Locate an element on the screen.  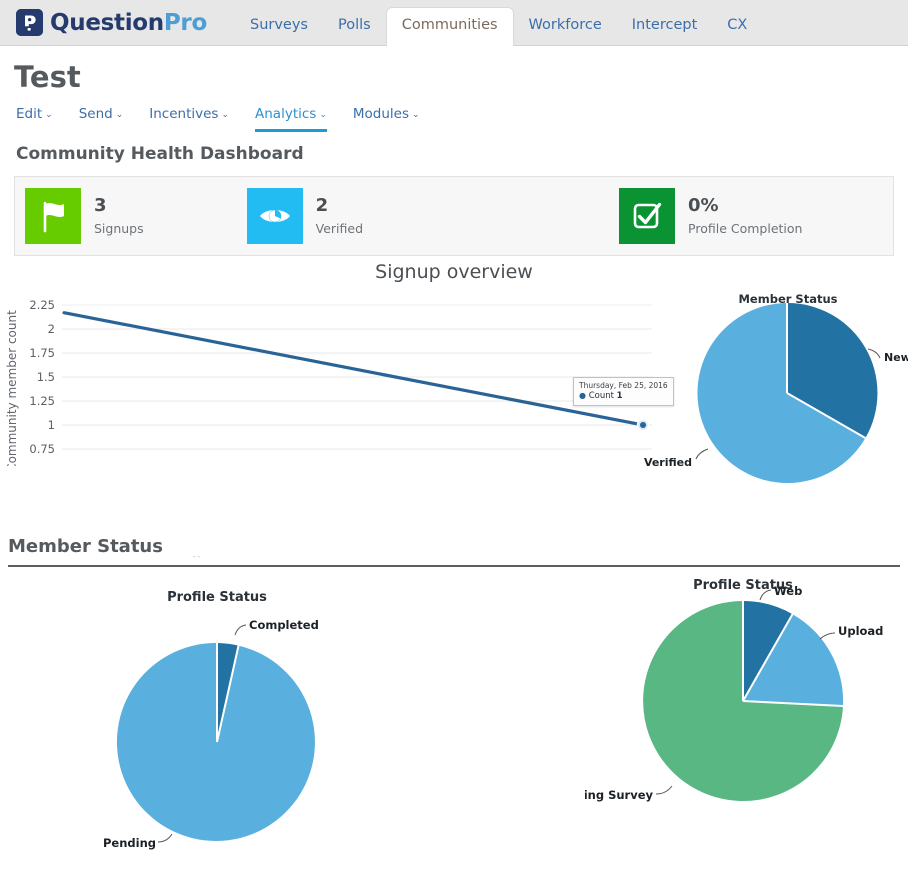
profile-status-pie-chart-left: Profile Status Completed Pending is located at coordinates (225, 724).